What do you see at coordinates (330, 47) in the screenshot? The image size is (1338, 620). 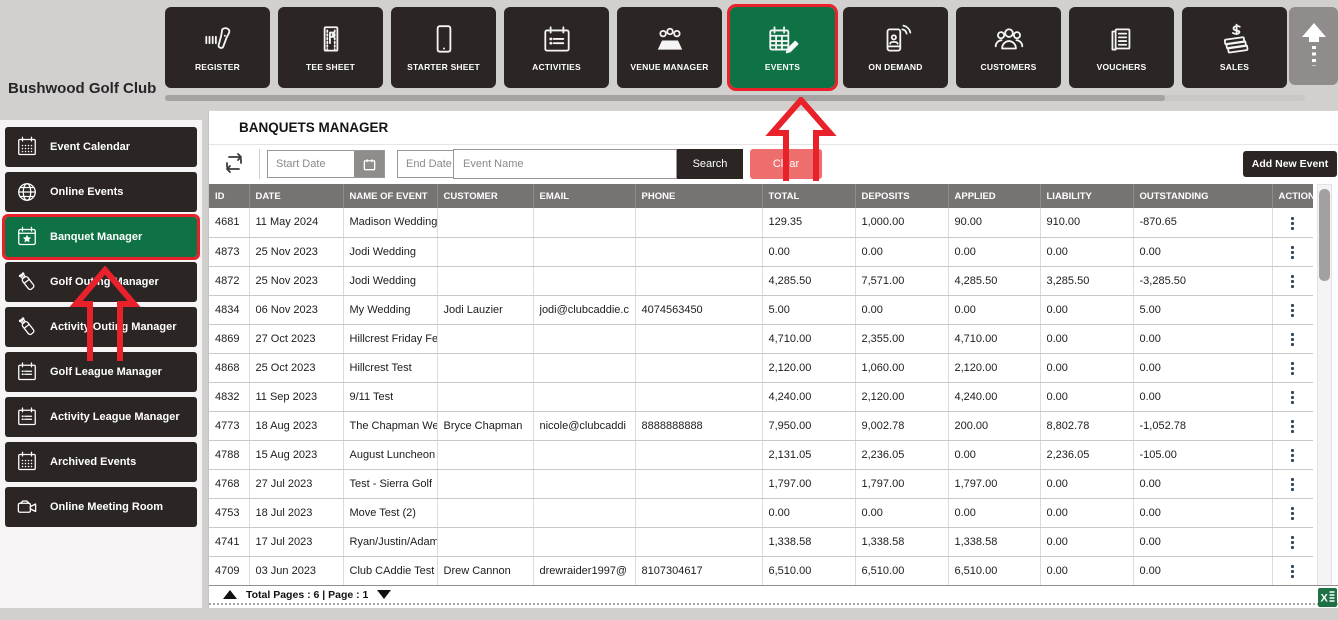 I see `toolbar-button-tee-sheet: TEE SHEET` at bounding box center [330, 47].